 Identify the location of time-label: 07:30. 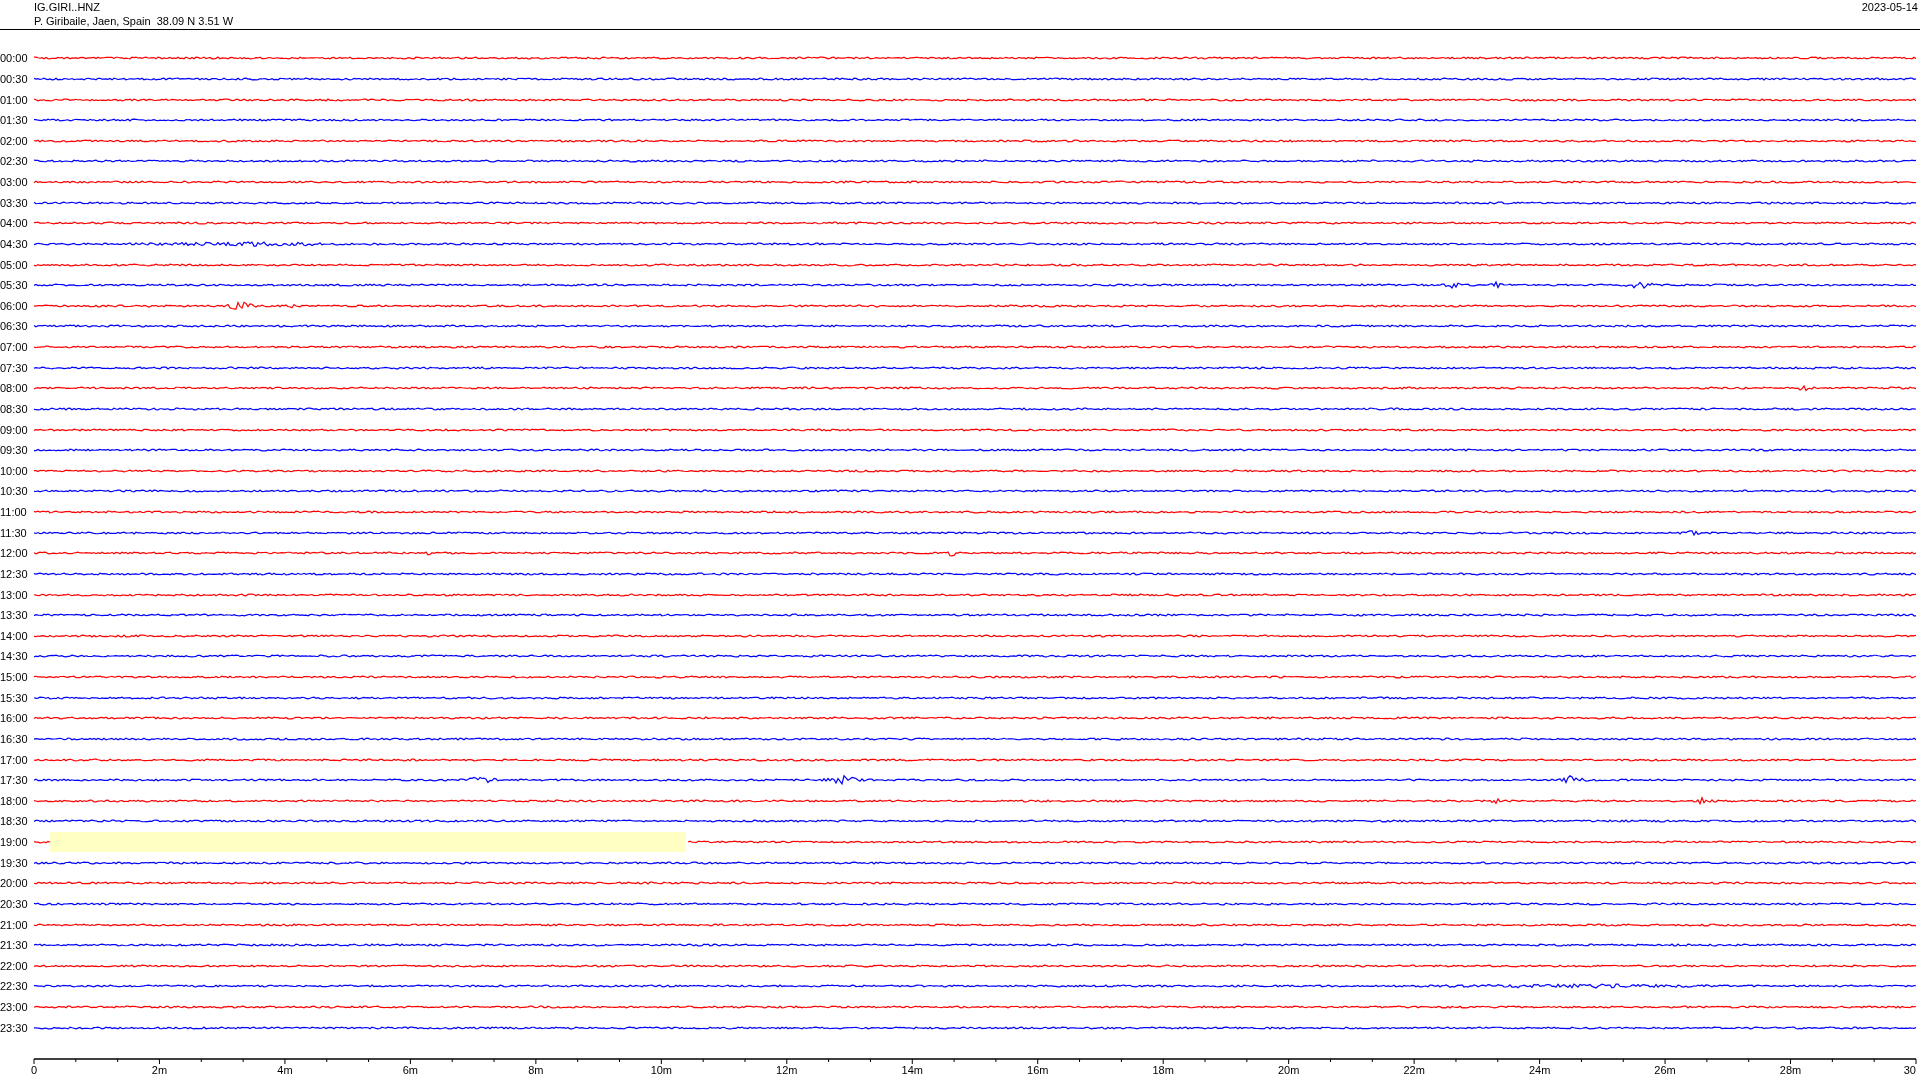
(14, 367).